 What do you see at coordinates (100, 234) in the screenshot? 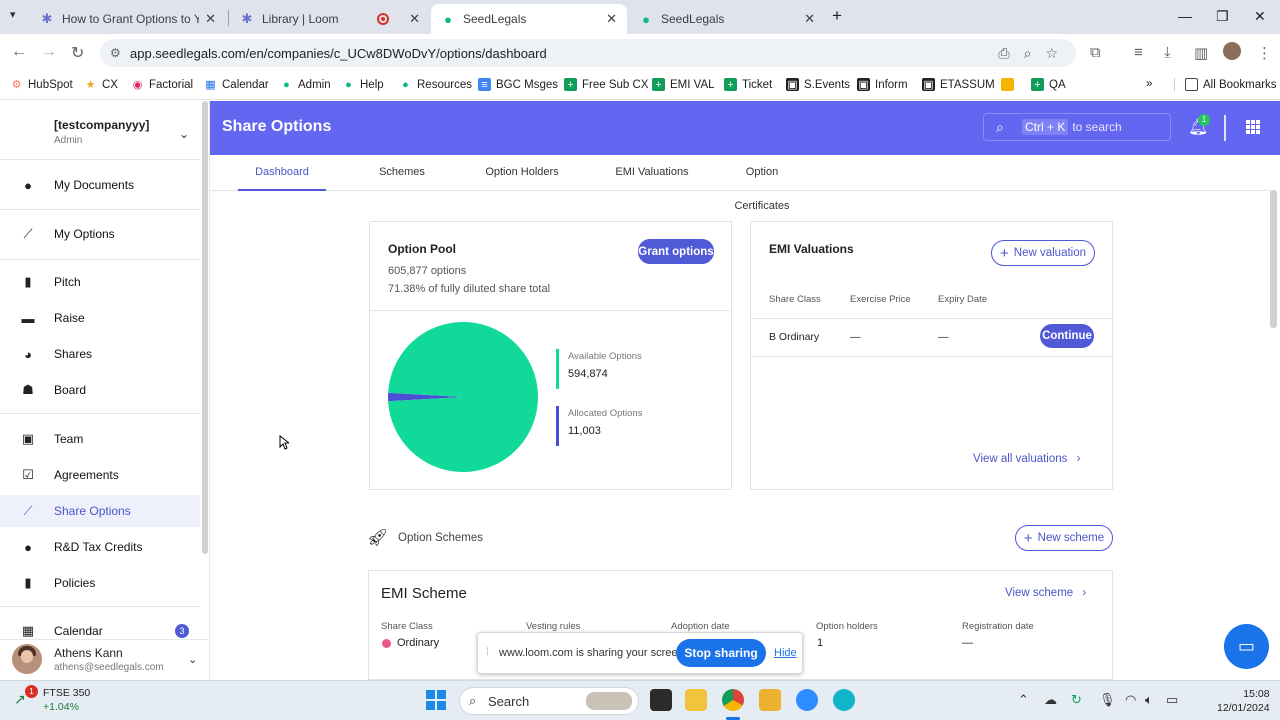
I see `sidebar-item-my-options: ⟋ My Options` at bounding box center [100, 234].